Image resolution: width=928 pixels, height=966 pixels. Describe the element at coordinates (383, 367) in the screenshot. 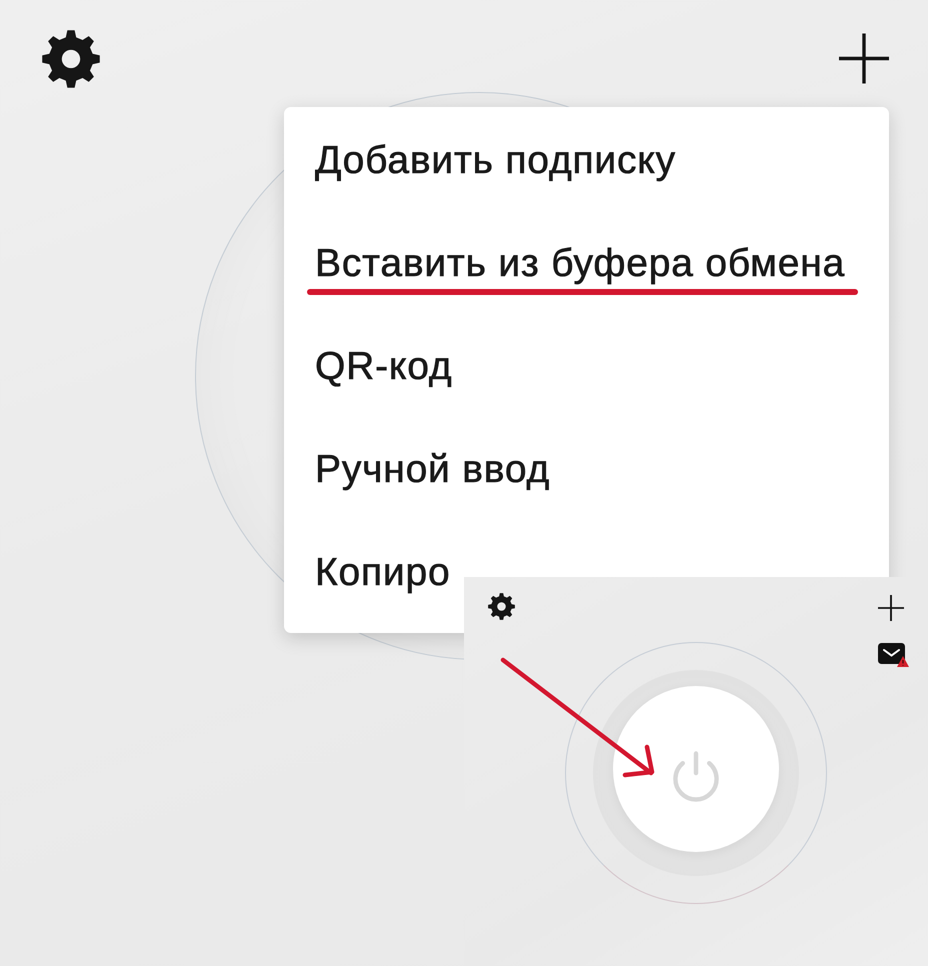

I see `menu-item: QR-код` at that location.